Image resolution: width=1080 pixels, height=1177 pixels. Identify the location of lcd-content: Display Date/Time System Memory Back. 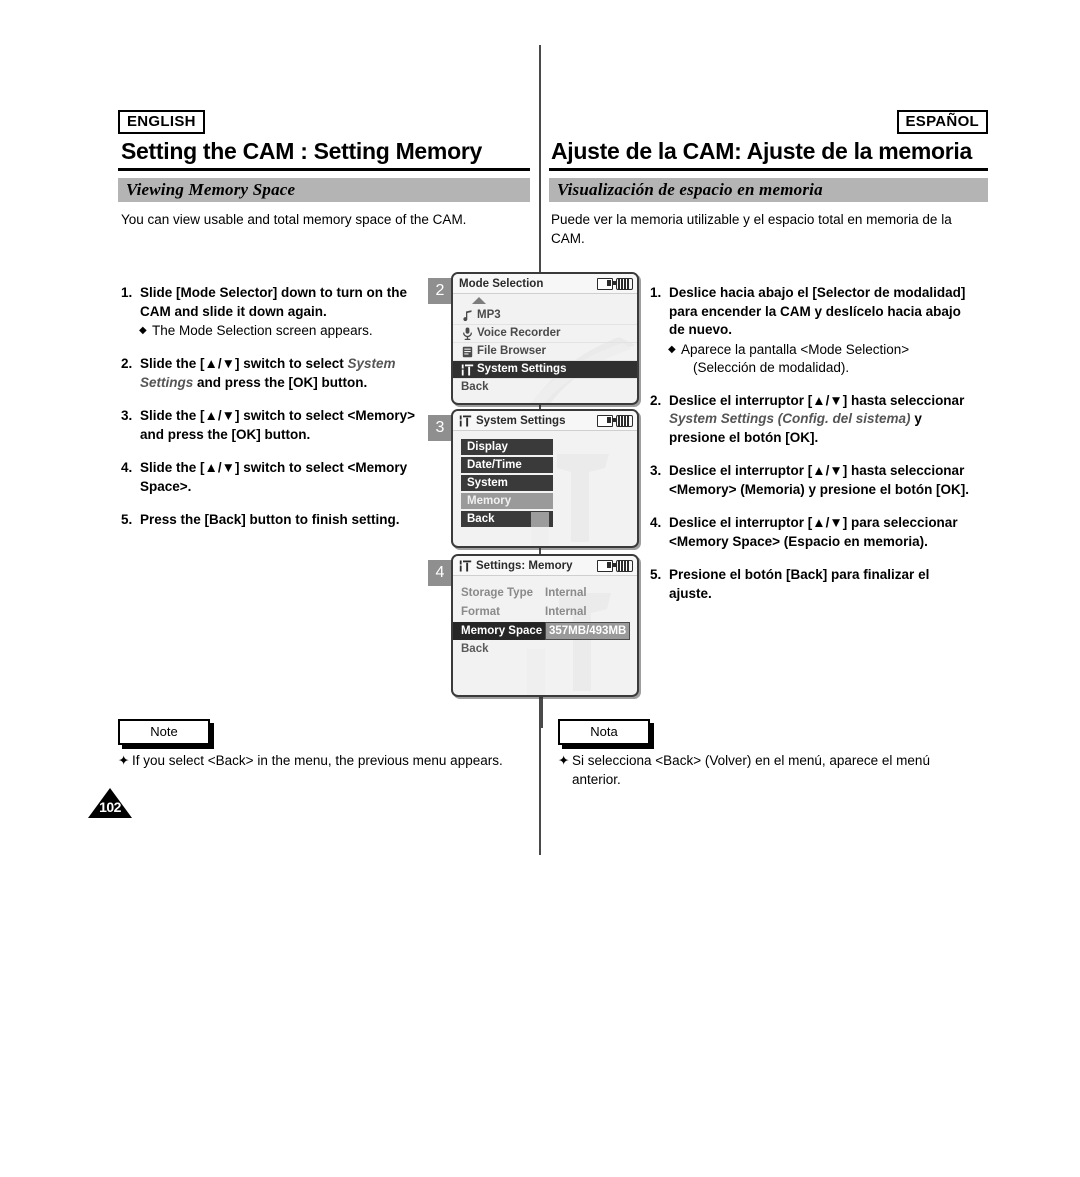
(545, 488).